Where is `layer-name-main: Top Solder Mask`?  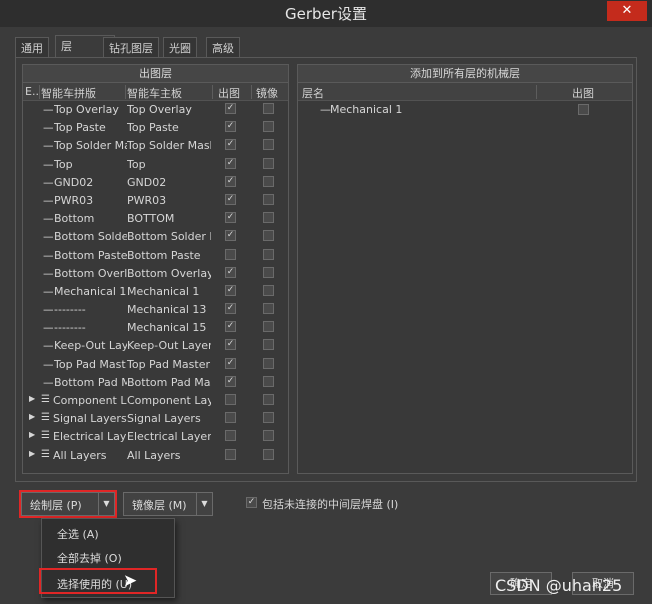 layer-name-main: Top Solder Mask is located at coordinates (169, 146).